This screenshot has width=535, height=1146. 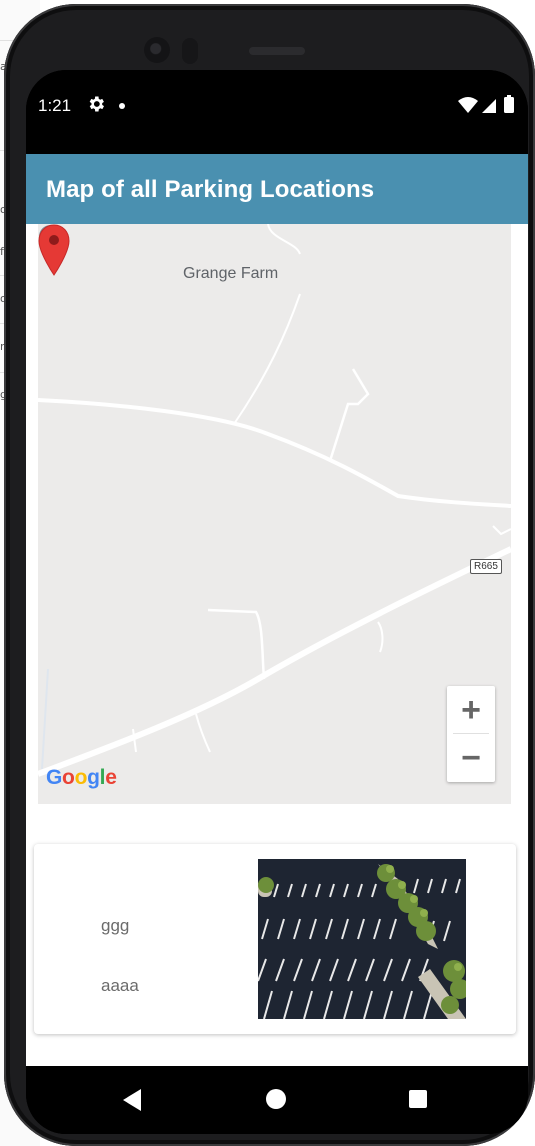 I want to click on notification-dot-icon, so click(x=122, y=106).